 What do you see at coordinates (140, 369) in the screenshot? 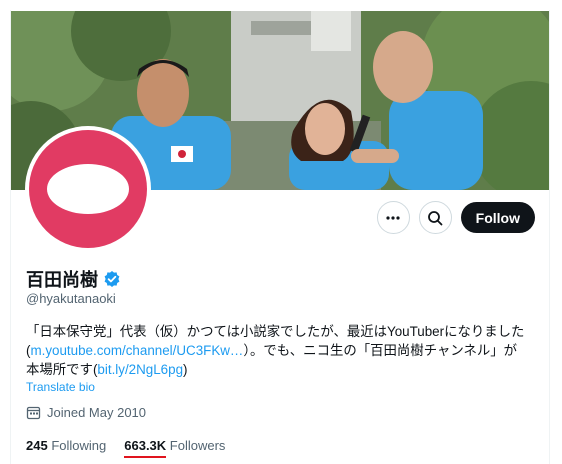
I see `bio-link-bitly: bit.ly/2NgL6pg` at bounding box center [140, 369].